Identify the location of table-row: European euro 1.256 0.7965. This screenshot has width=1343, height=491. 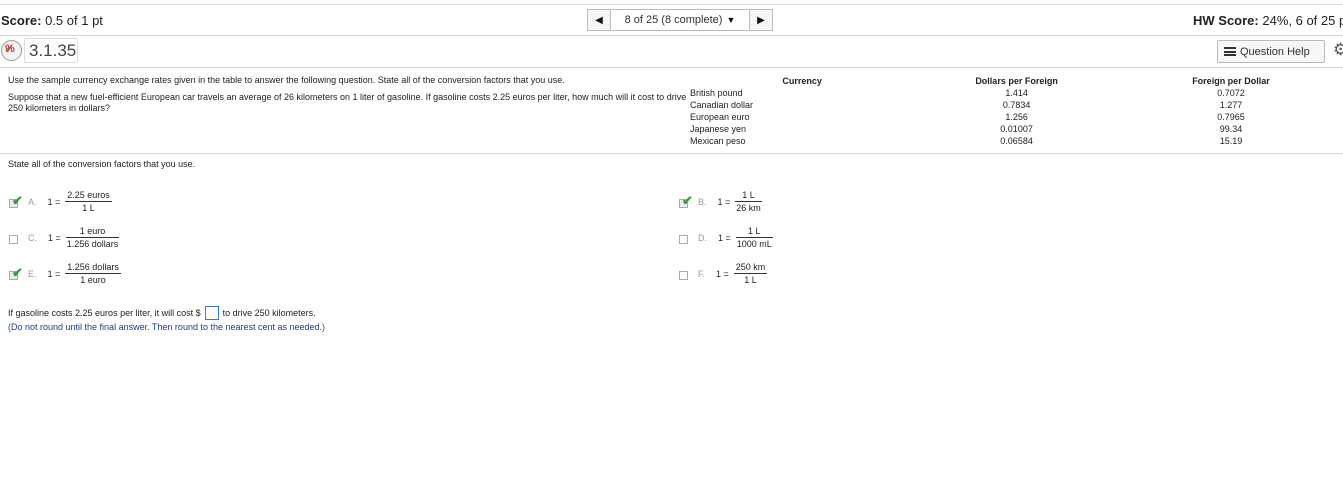
(1016, 117).